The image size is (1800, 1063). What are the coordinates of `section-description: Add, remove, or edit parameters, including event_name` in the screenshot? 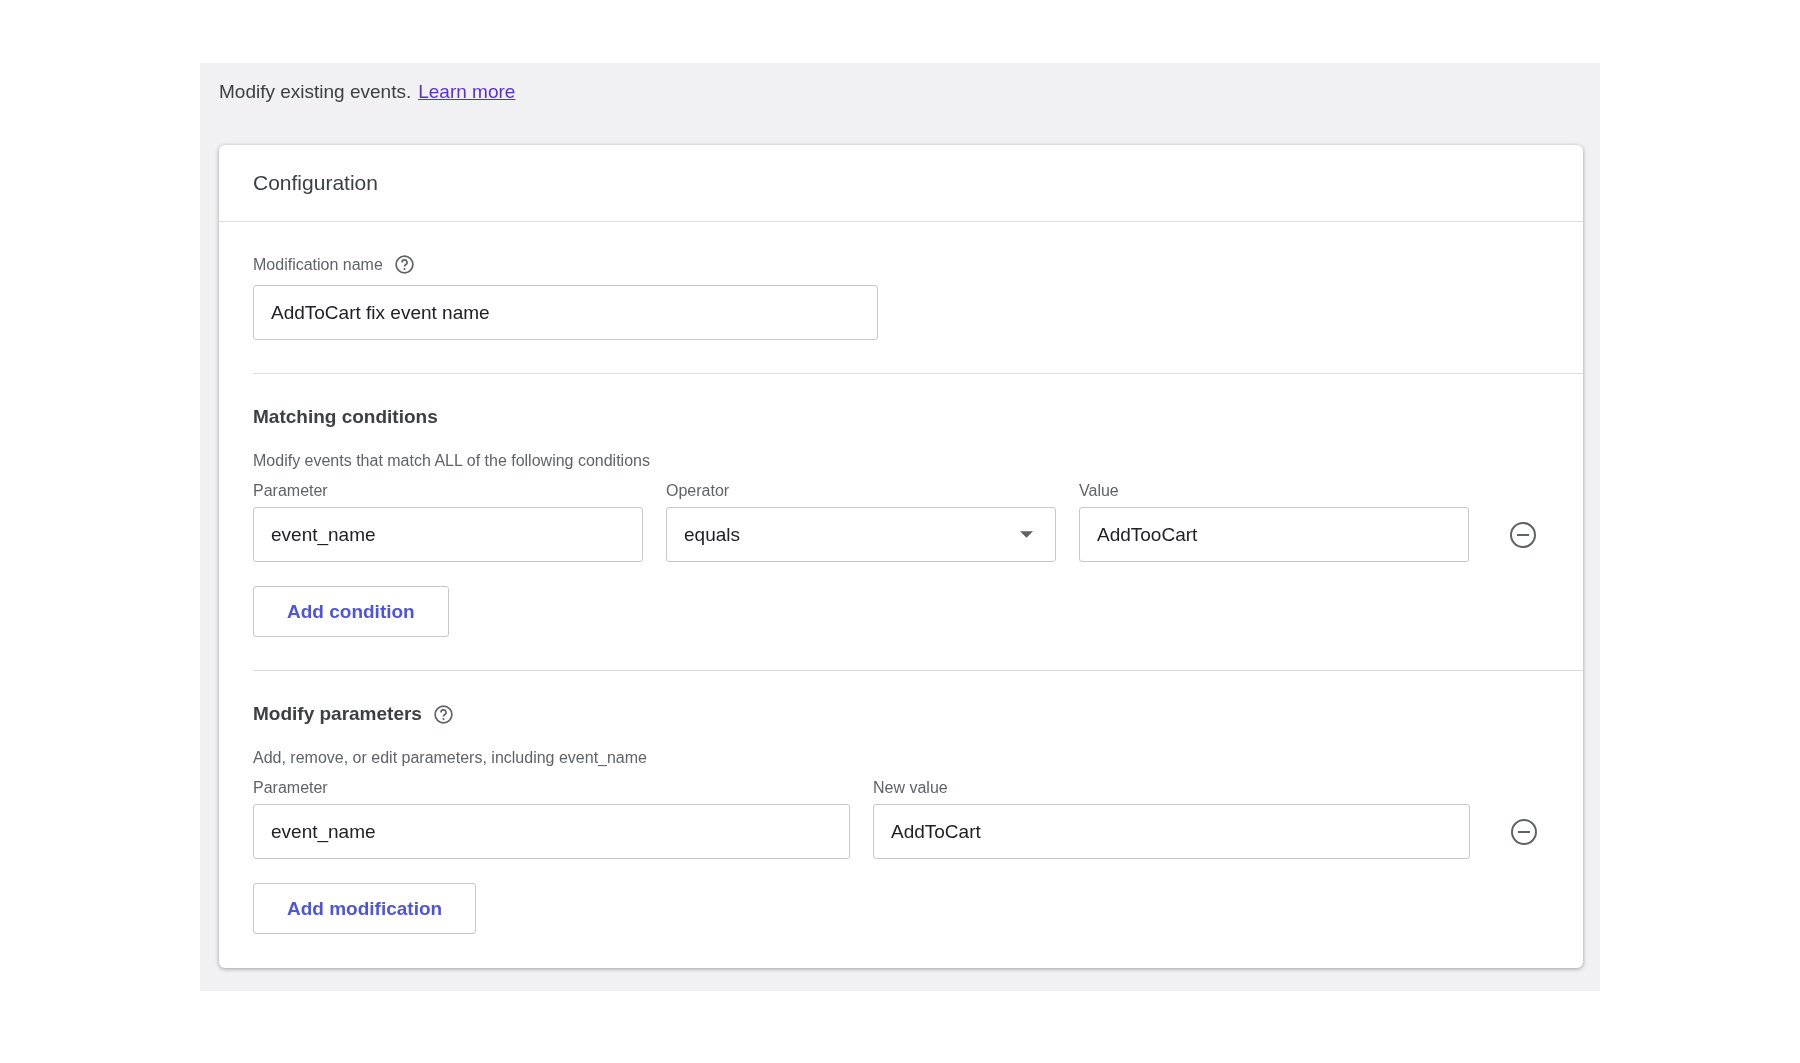 It's located at (450, 758).